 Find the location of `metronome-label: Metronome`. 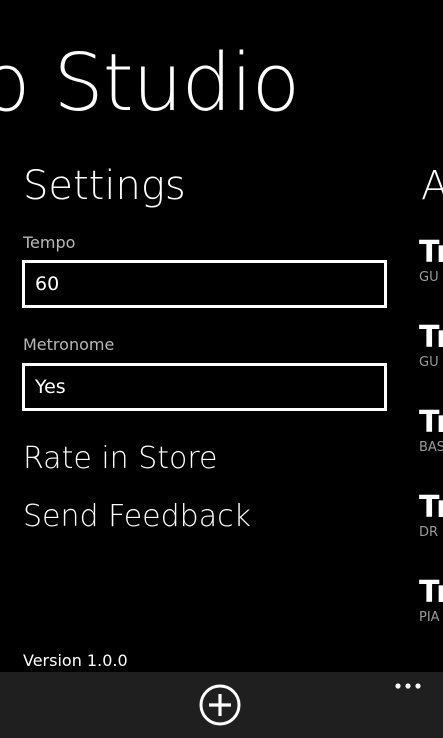

metronome-label: Metronome is located at coordinates (69, 344).